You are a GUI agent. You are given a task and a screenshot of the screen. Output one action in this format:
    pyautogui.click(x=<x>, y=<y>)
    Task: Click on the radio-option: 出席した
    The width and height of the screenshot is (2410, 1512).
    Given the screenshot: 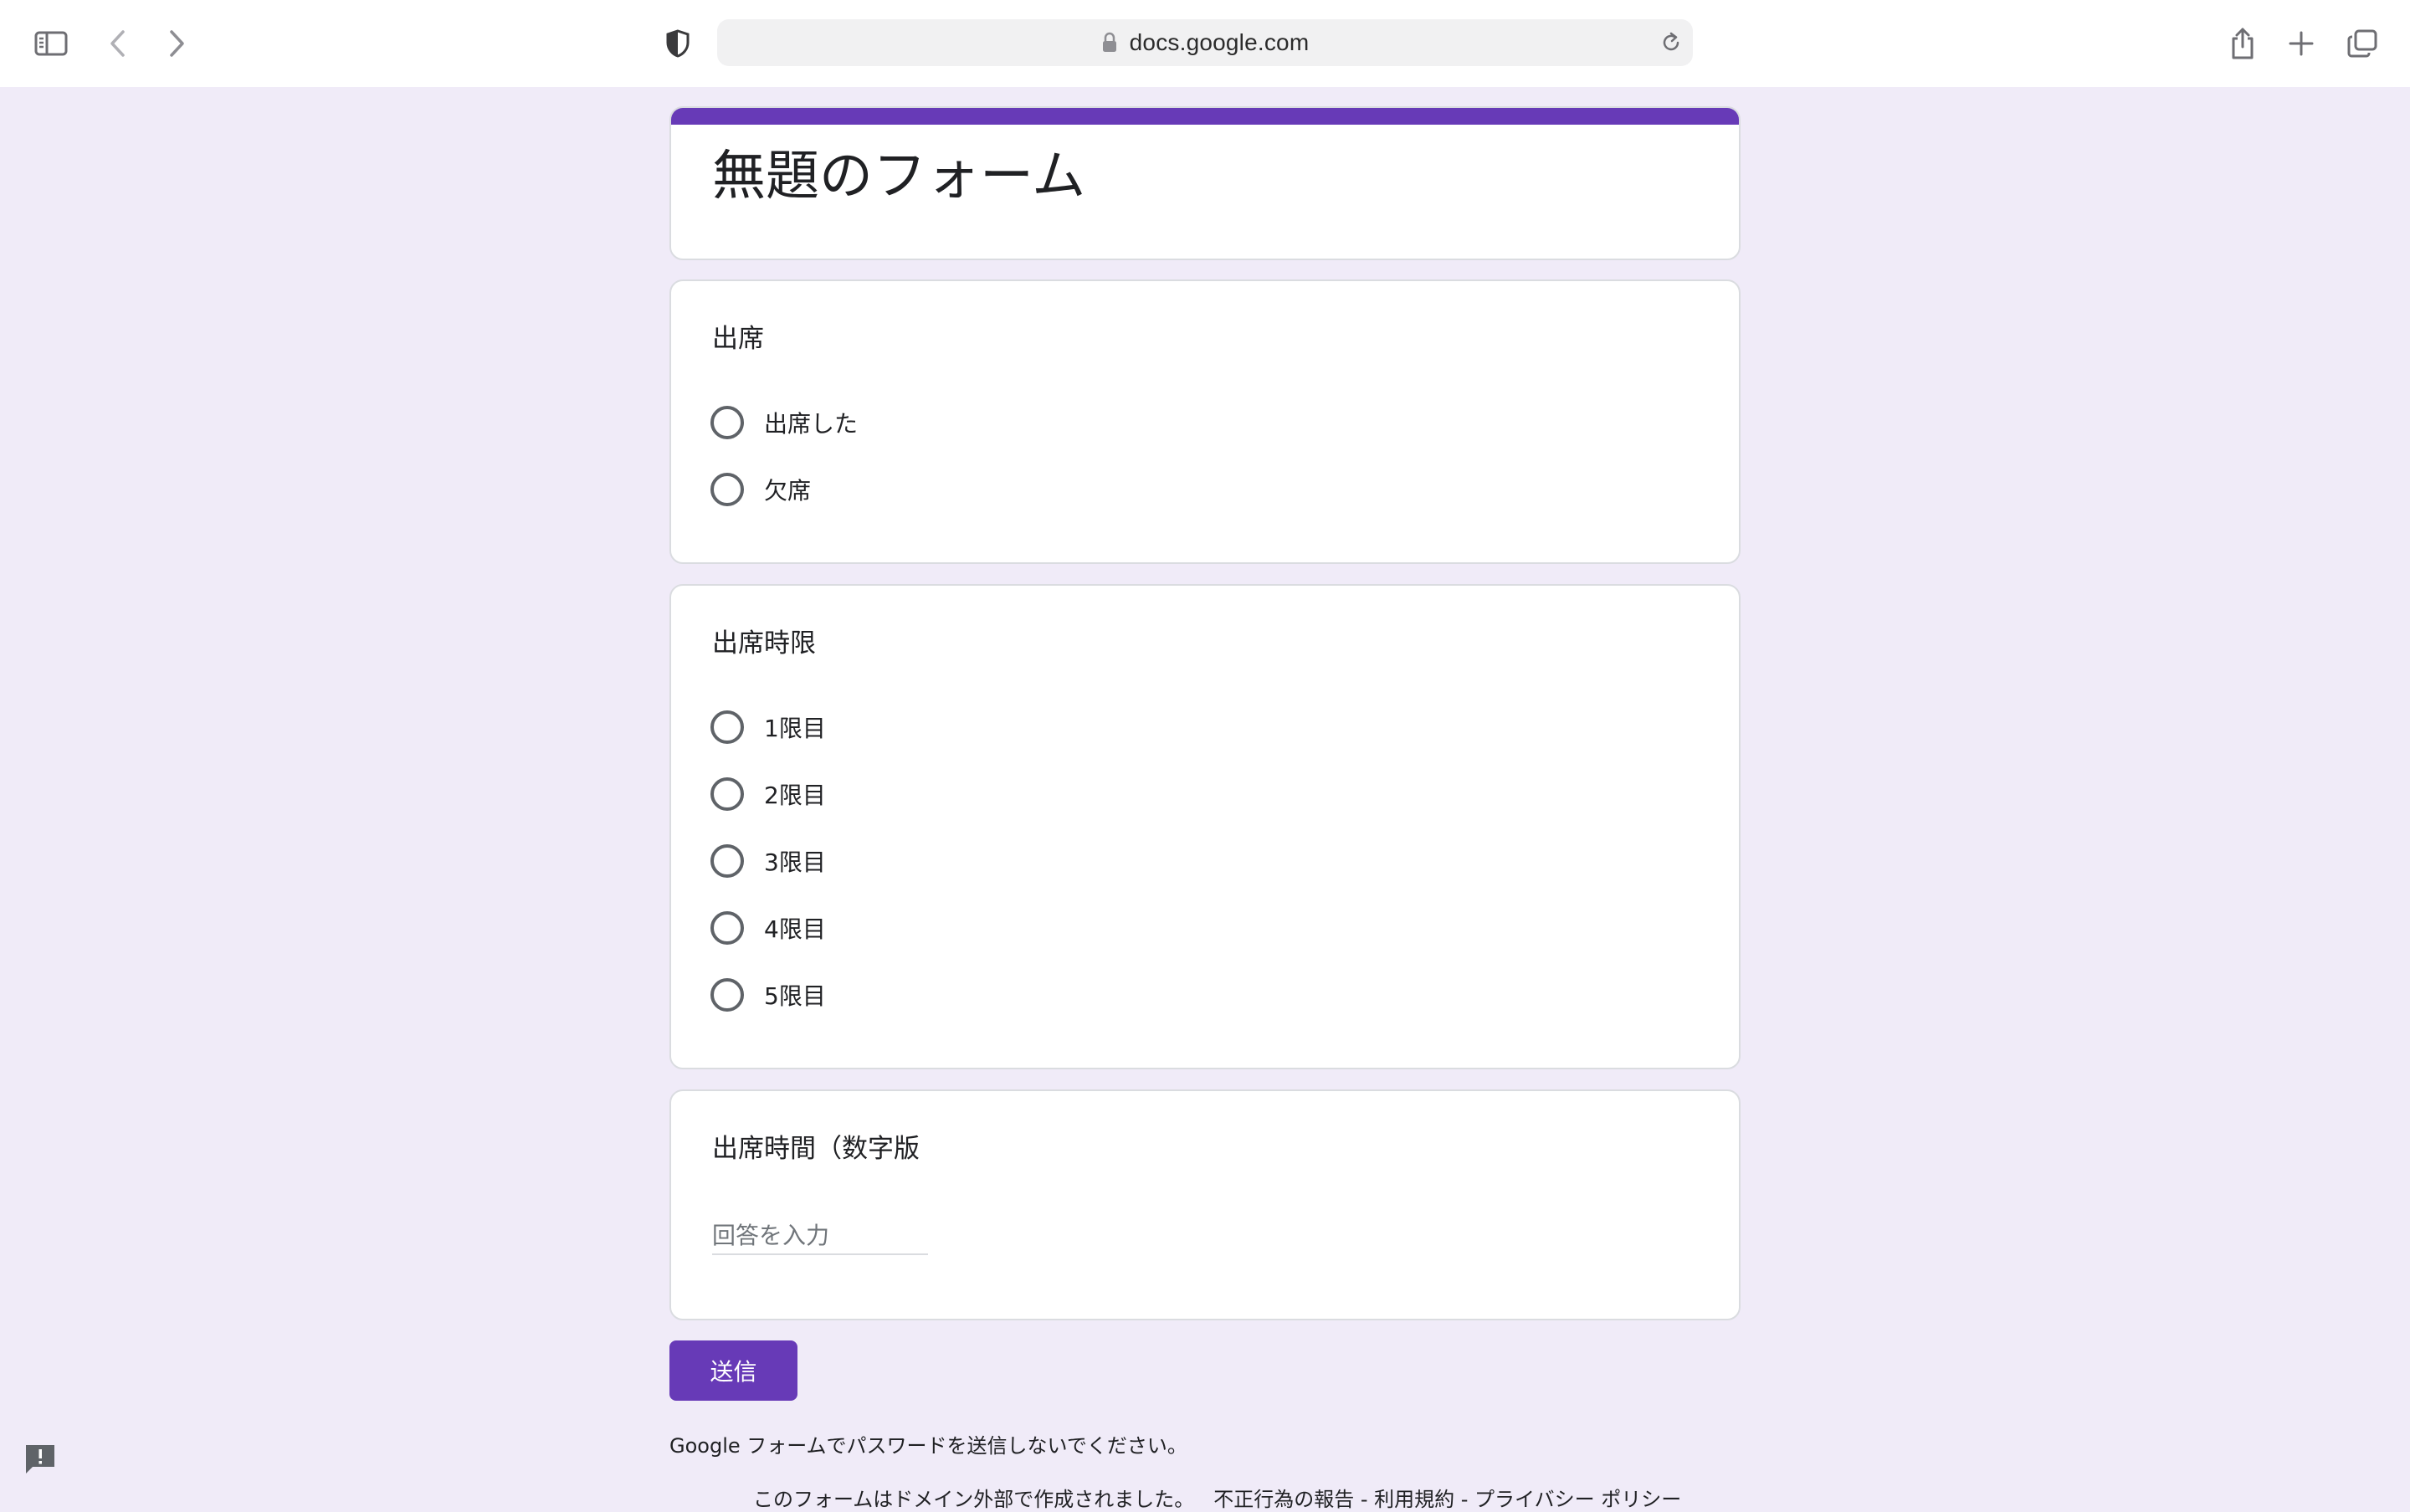 What is the action you would take?
    pyautogui.click(x=784, y=422)
    